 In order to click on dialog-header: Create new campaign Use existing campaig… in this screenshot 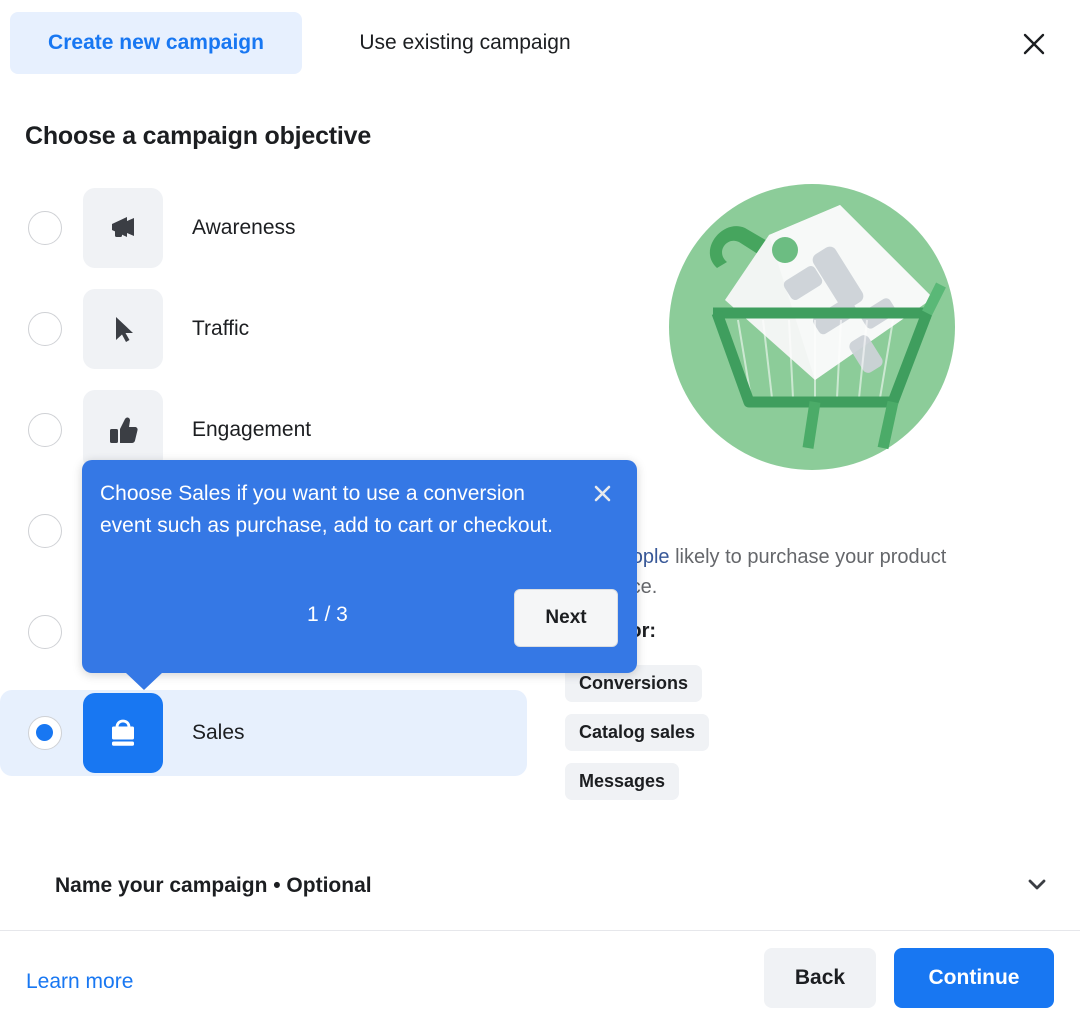, I will do `click(540, 43)`.